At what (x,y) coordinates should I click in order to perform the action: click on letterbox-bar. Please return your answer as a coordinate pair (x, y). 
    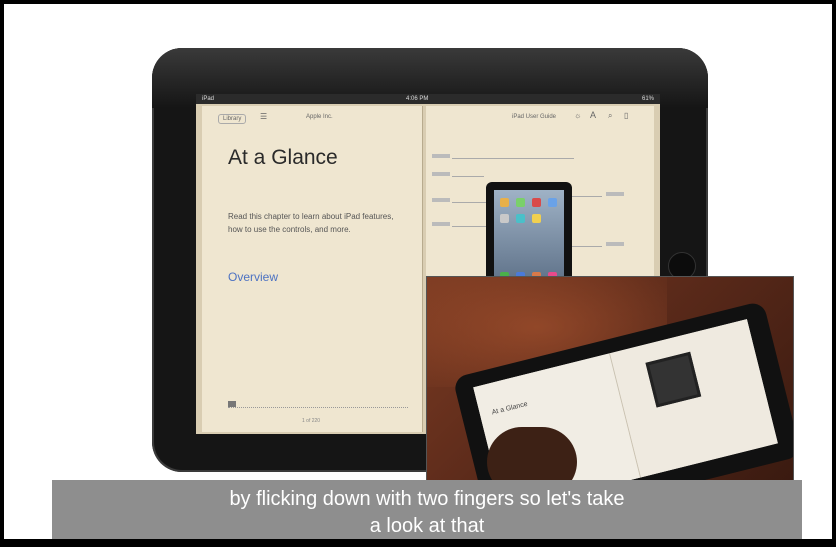
    Looking at the image, I should click on (418, 543).